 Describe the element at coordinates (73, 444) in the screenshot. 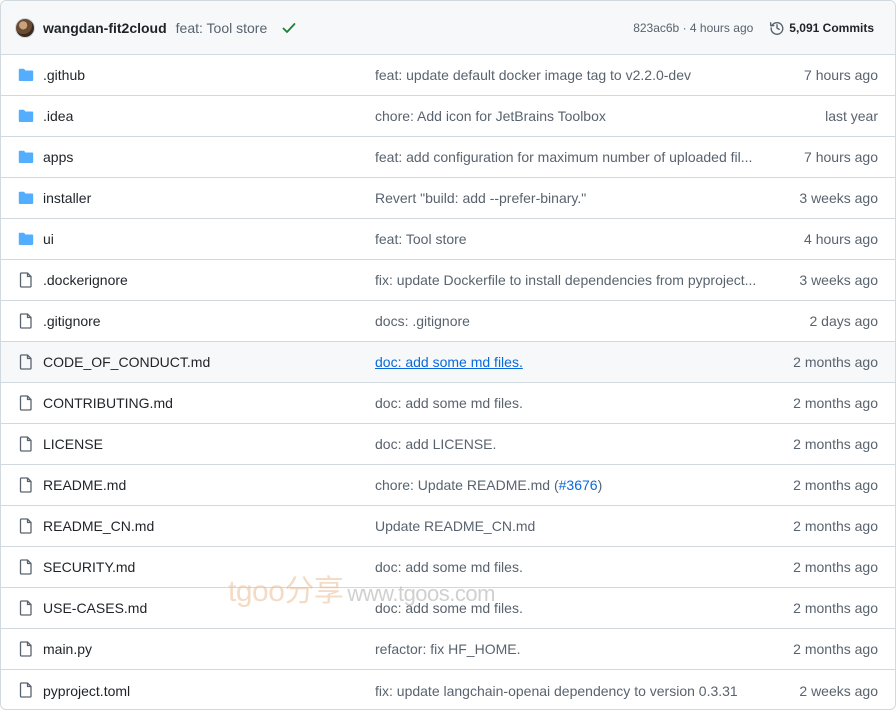

I see `file-name-link: LICENSE` at that location.